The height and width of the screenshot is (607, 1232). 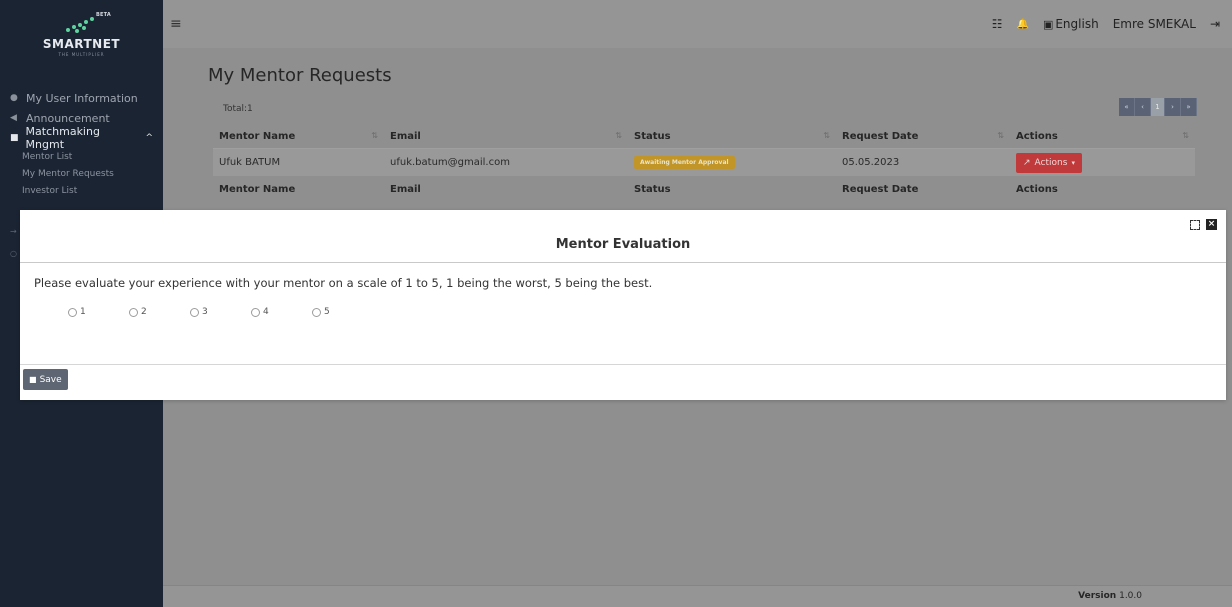 What do you see at coordinates (1143, 107) in the screenshot?
I see `pager-prev-button: ‹` at bounding box center [1143, 107].